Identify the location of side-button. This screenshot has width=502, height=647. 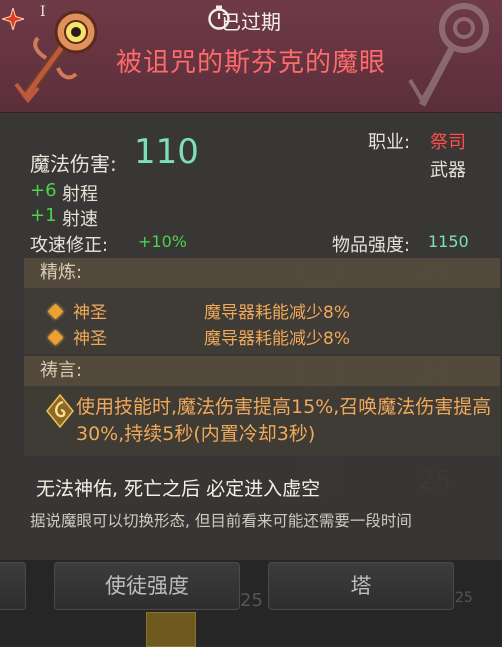
(13, 586).